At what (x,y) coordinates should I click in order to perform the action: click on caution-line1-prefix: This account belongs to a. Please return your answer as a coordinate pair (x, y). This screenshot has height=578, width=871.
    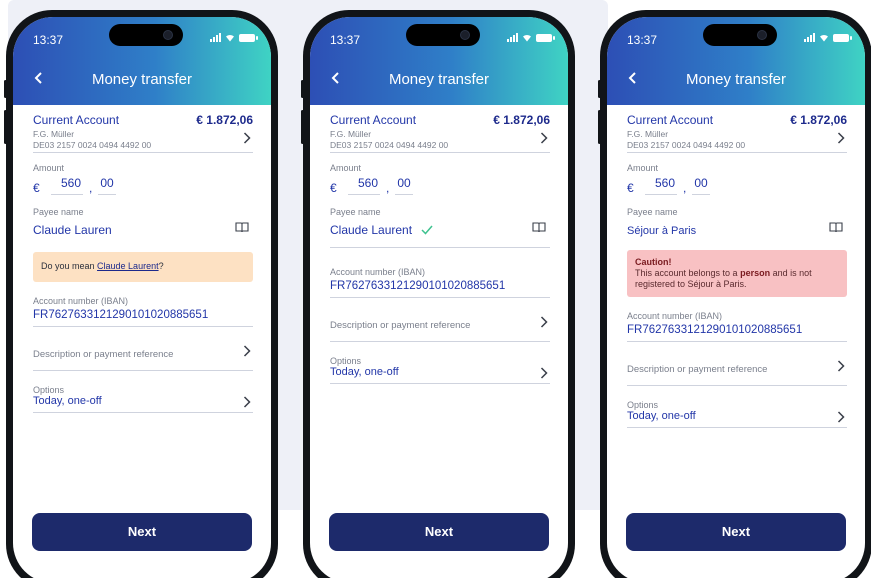
    Looking at the image, I should click on (688, 273).